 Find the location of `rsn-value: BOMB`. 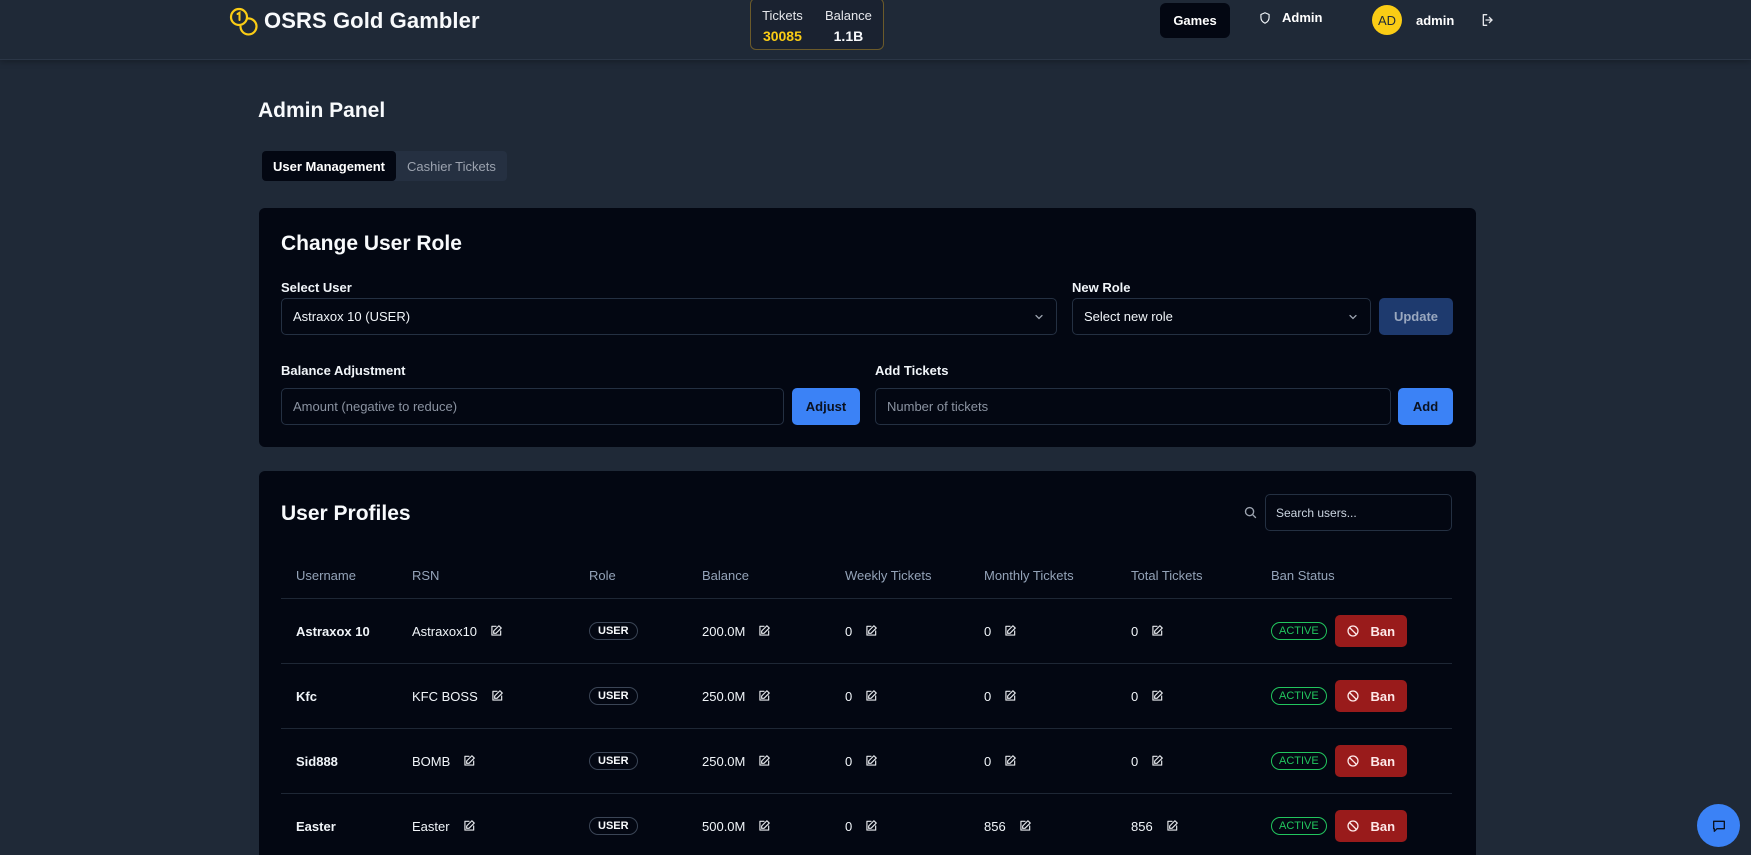

rsn-value: BOMB is located at coordinates (431, 761).